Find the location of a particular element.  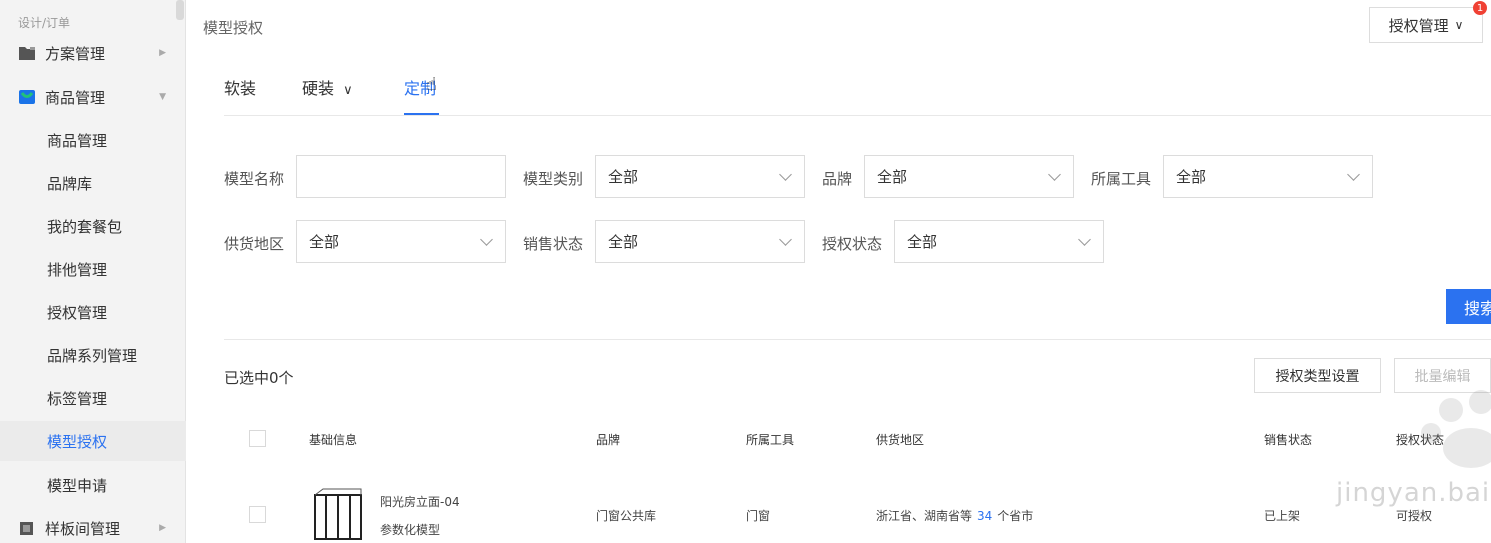

tab-soft: 软装 is located at coordinates (240, 87).